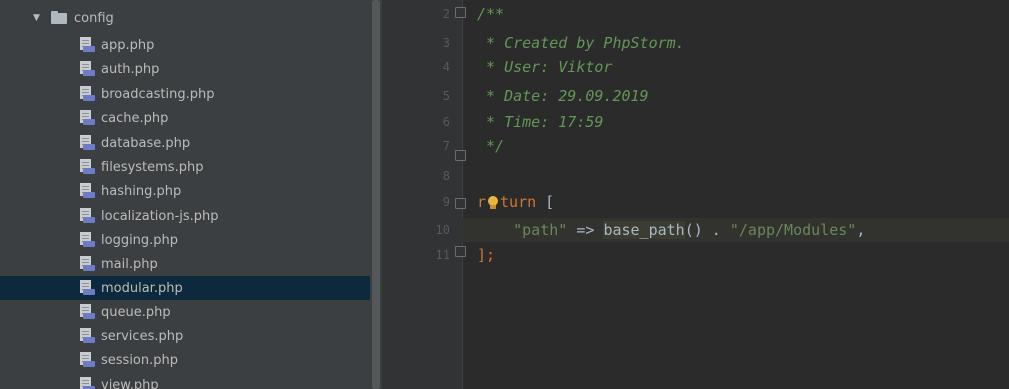  Describe the element at coordinates (446, 43) in the screenshot. I see `line-number: 3` at that location.